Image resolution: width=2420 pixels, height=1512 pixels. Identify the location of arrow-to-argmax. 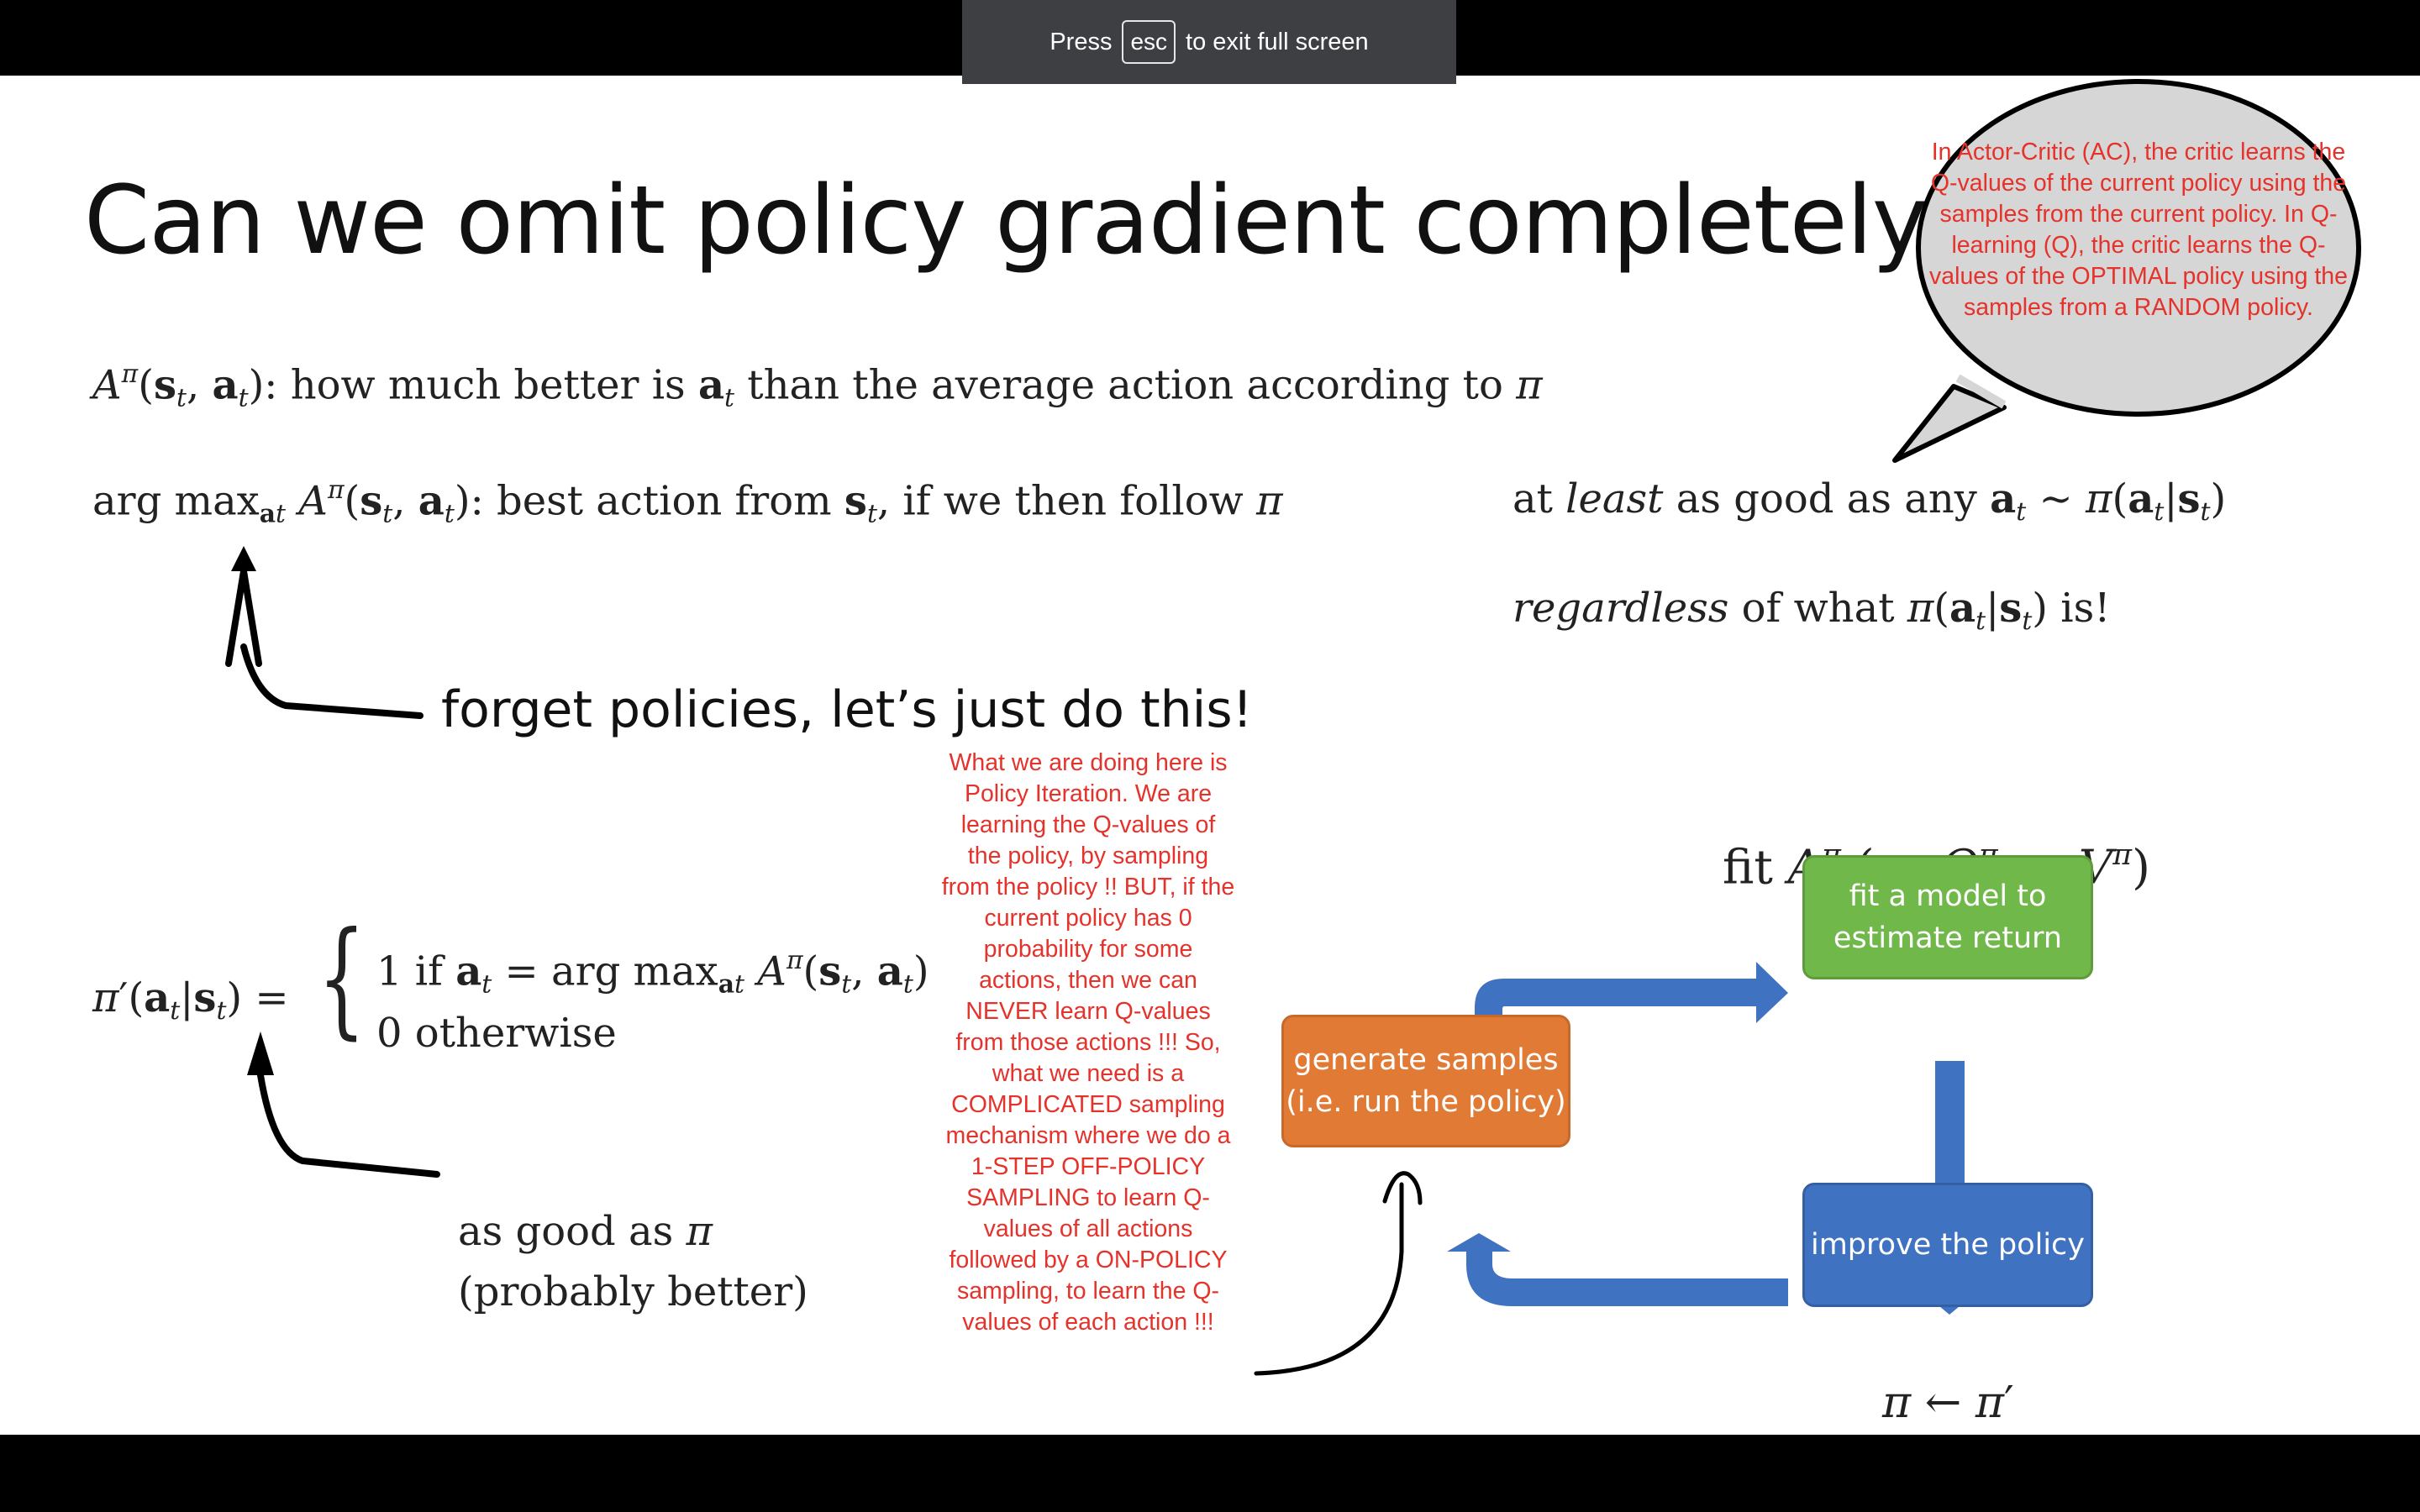
(324, 644).